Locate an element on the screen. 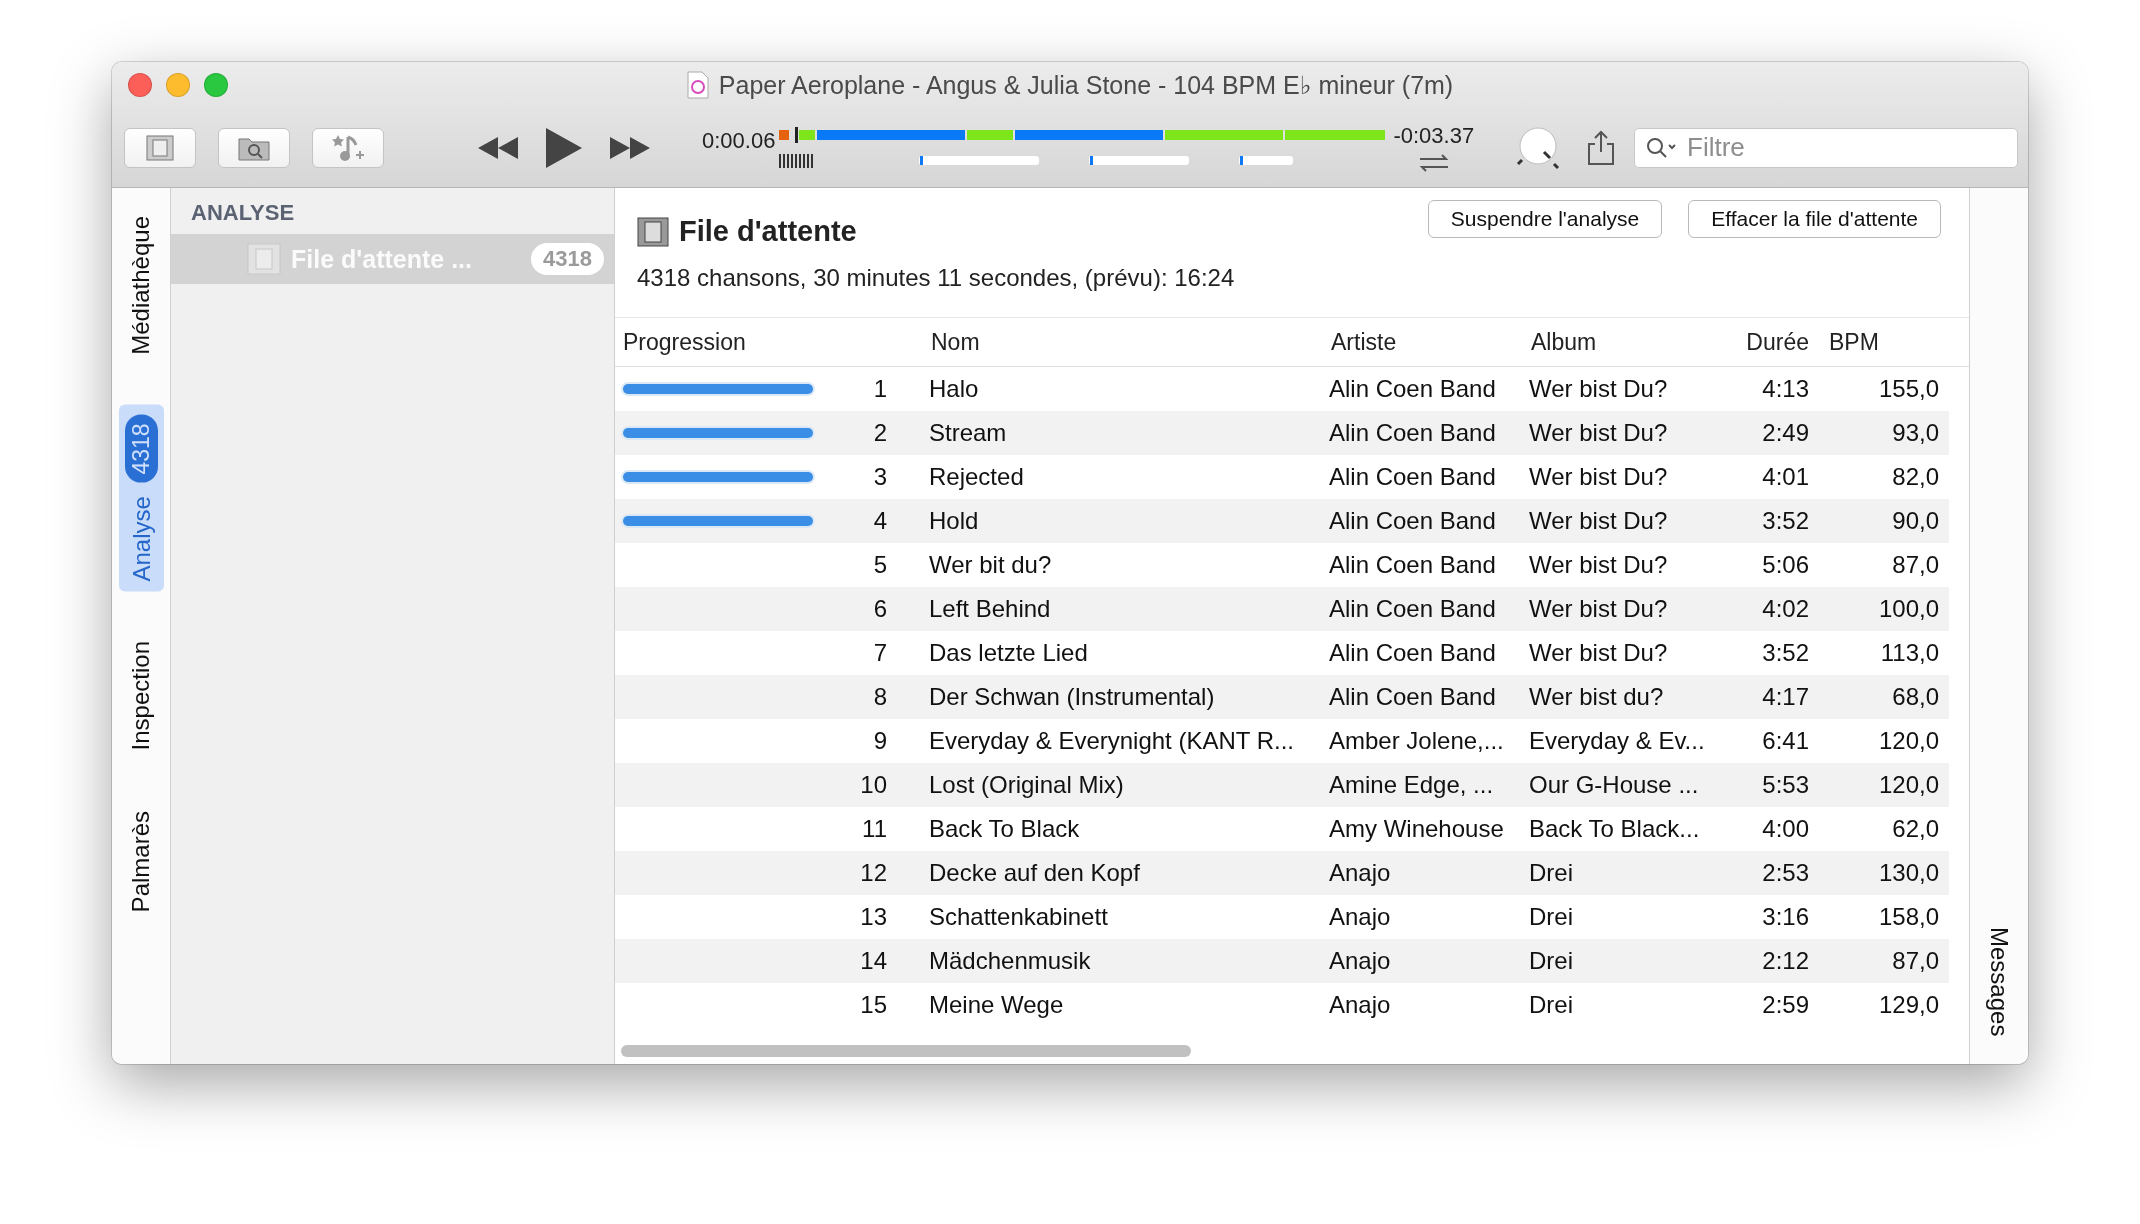  table-cell-text: 3 is located at coordinates (879, 477).